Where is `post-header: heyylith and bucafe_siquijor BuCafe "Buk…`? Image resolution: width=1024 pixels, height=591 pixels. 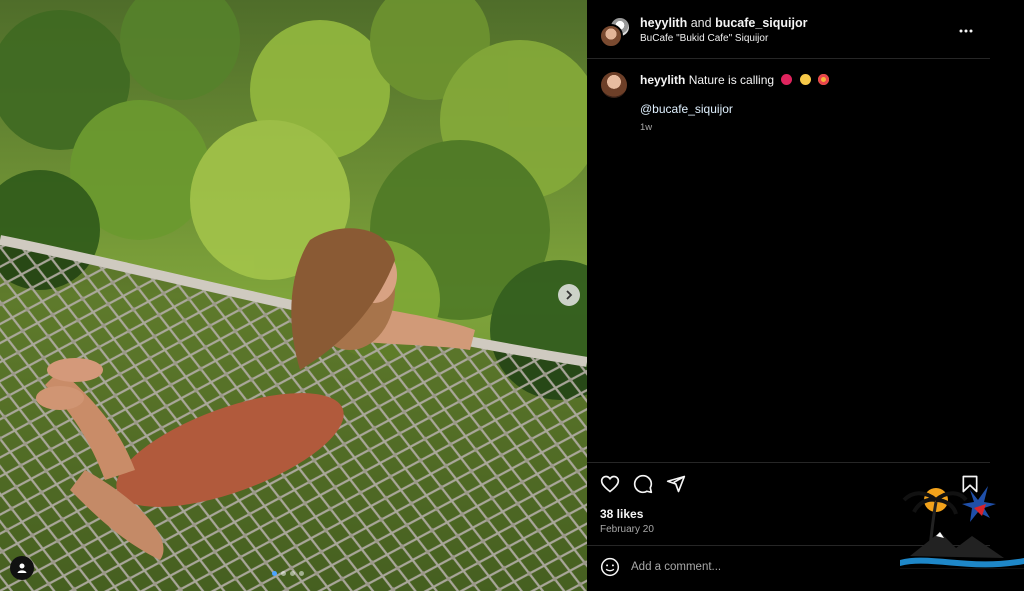 post-header: heyylith and bucafe_siquijor BuCafe "Buk… is located at coordinates (788, 29).